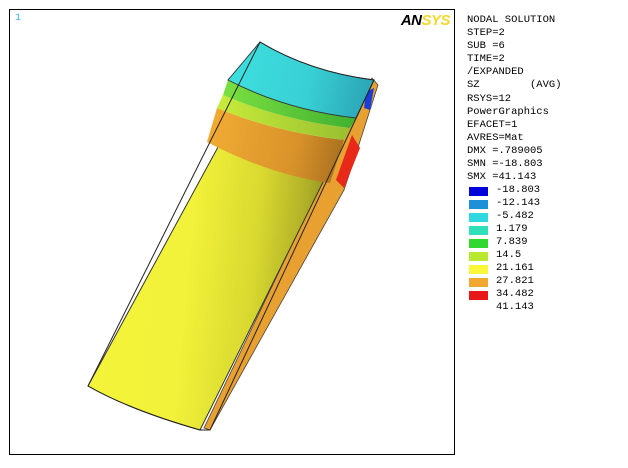 The image size is (628, 468). Describe the element at coordinates (518, 190) in the screenshot. I see `legend-value: -18.803` at that location.